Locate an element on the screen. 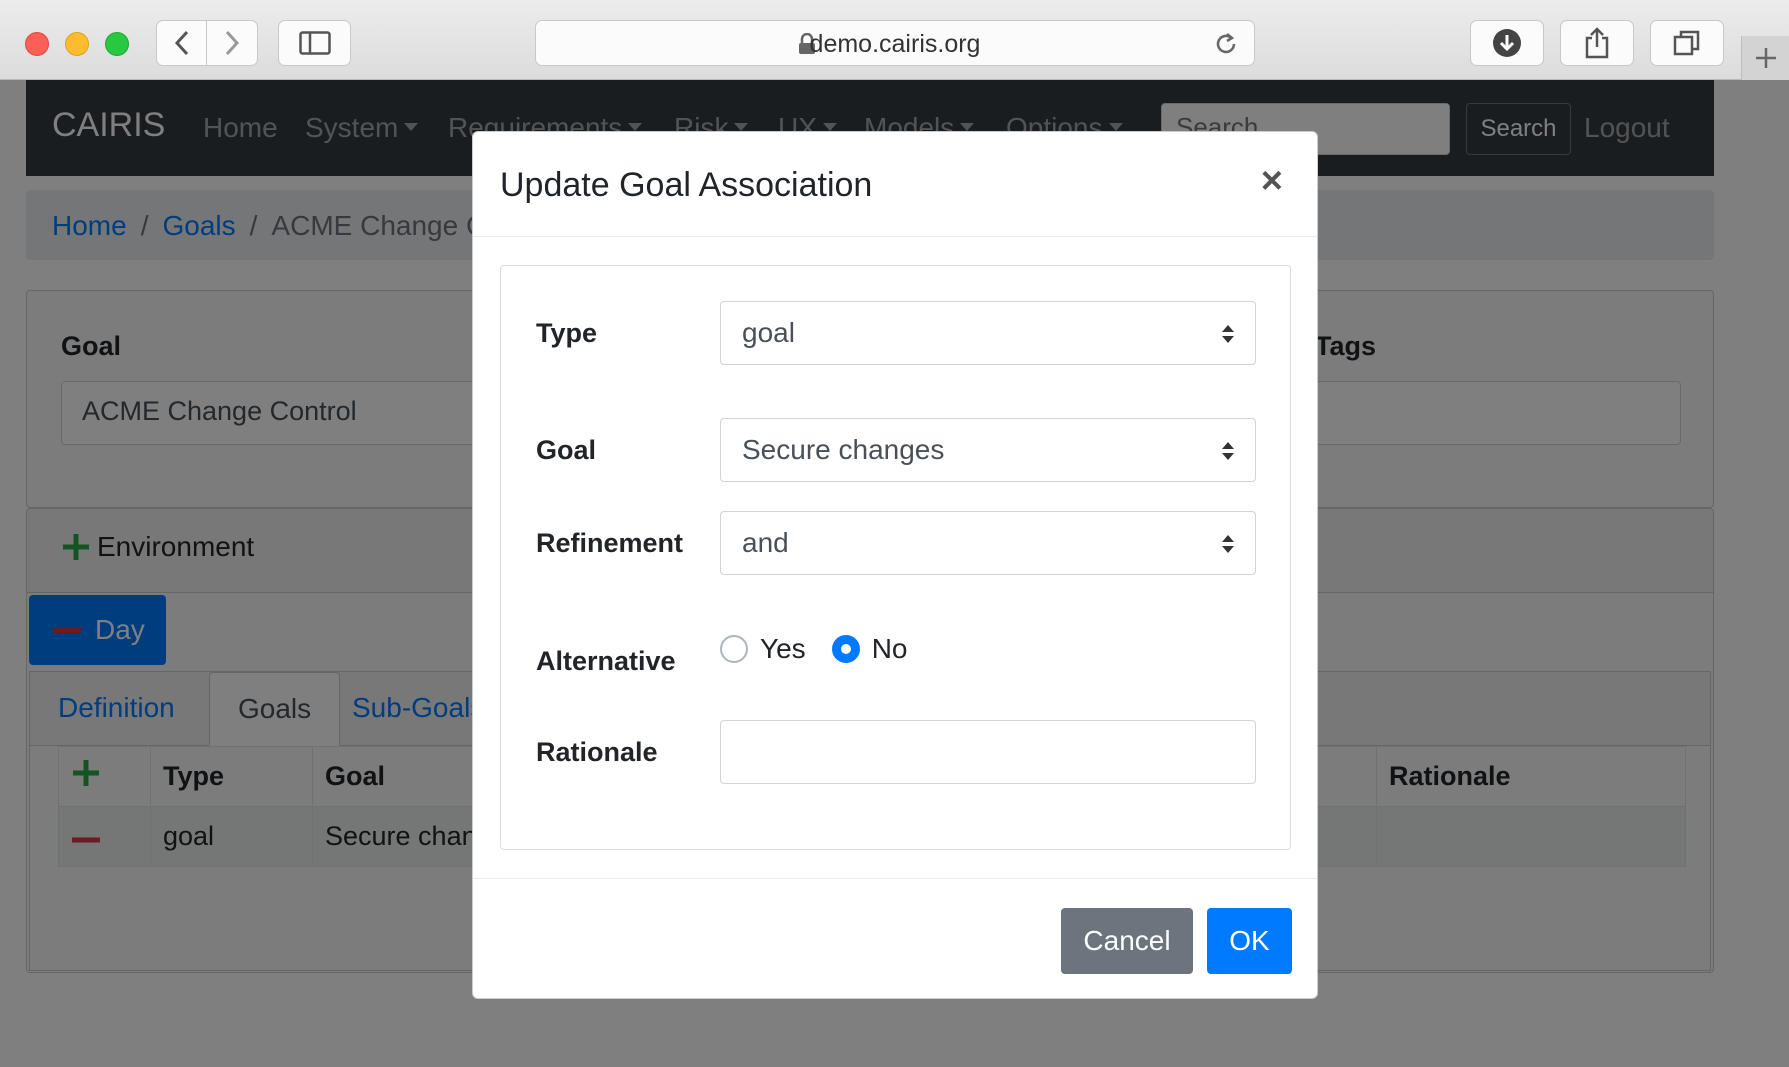 Image resolution: width=1789 pixels, height=1067 pixels. address-bar: demo.cairis.org is located at coordinates (895, 43).